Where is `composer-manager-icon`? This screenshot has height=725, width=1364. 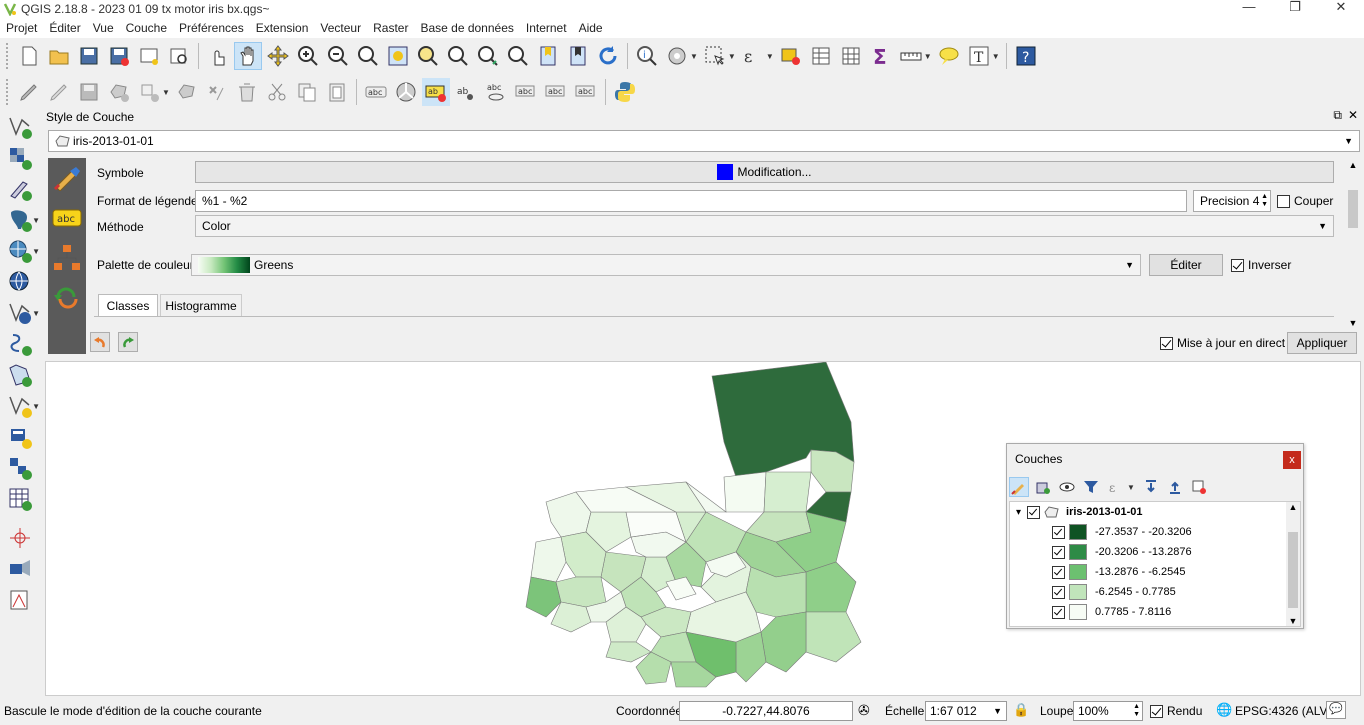 composer-manager-icon is located at coordinates (179, 56).